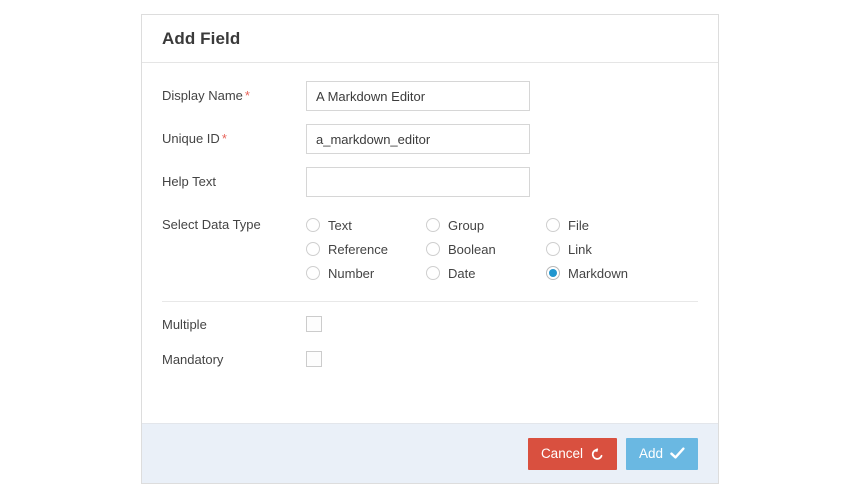 This screenshot has height=500, width=860. What do you see at coordinates (650, 453) in the screenshot?
I see `add-button-label: Add` at bounding box center [650, 453].